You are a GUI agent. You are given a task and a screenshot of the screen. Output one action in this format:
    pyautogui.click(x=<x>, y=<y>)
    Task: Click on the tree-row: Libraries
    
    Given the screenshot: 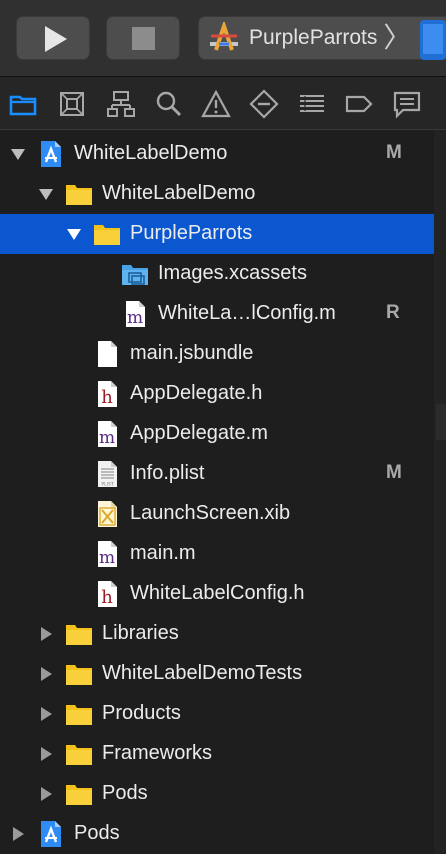 What is the action you would take?
    pyautogui.click(x=217, y=634)
    